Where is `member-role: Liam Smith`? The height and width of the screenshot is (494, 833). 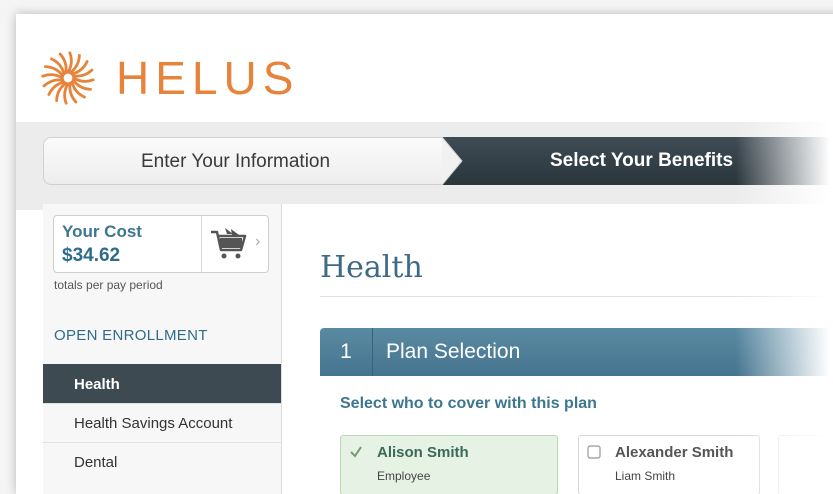 member-role: Liam Smith is located at coordinates (645, 476).